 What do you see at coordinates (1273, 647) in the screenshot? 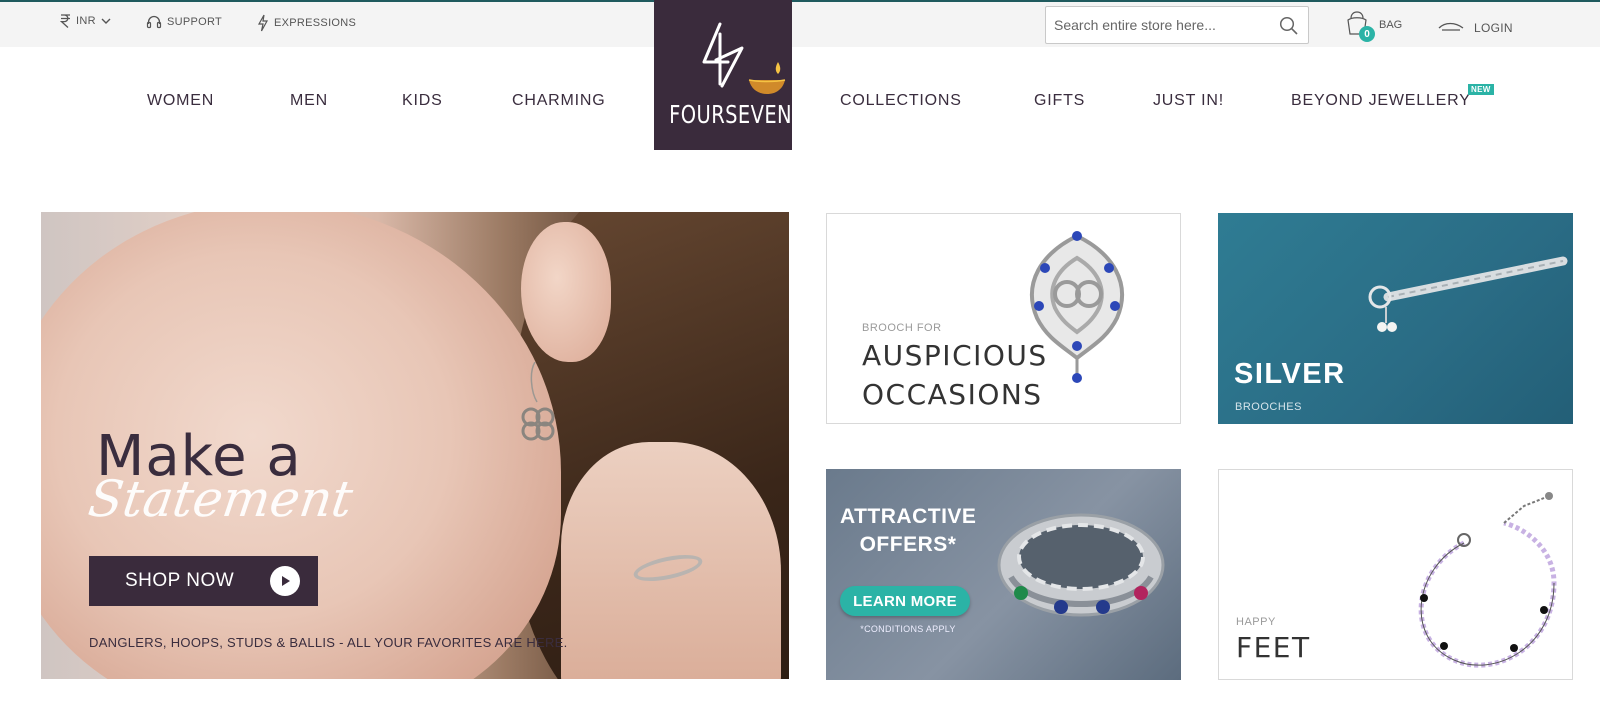
I see `feet-title: FEET` at bounding box center [1273, 647].